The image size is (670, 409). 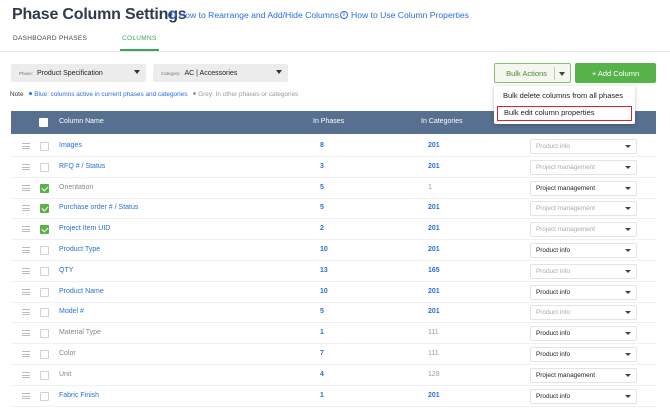 I want to click on in-categories-count: 1, so click(x=430, y=187).